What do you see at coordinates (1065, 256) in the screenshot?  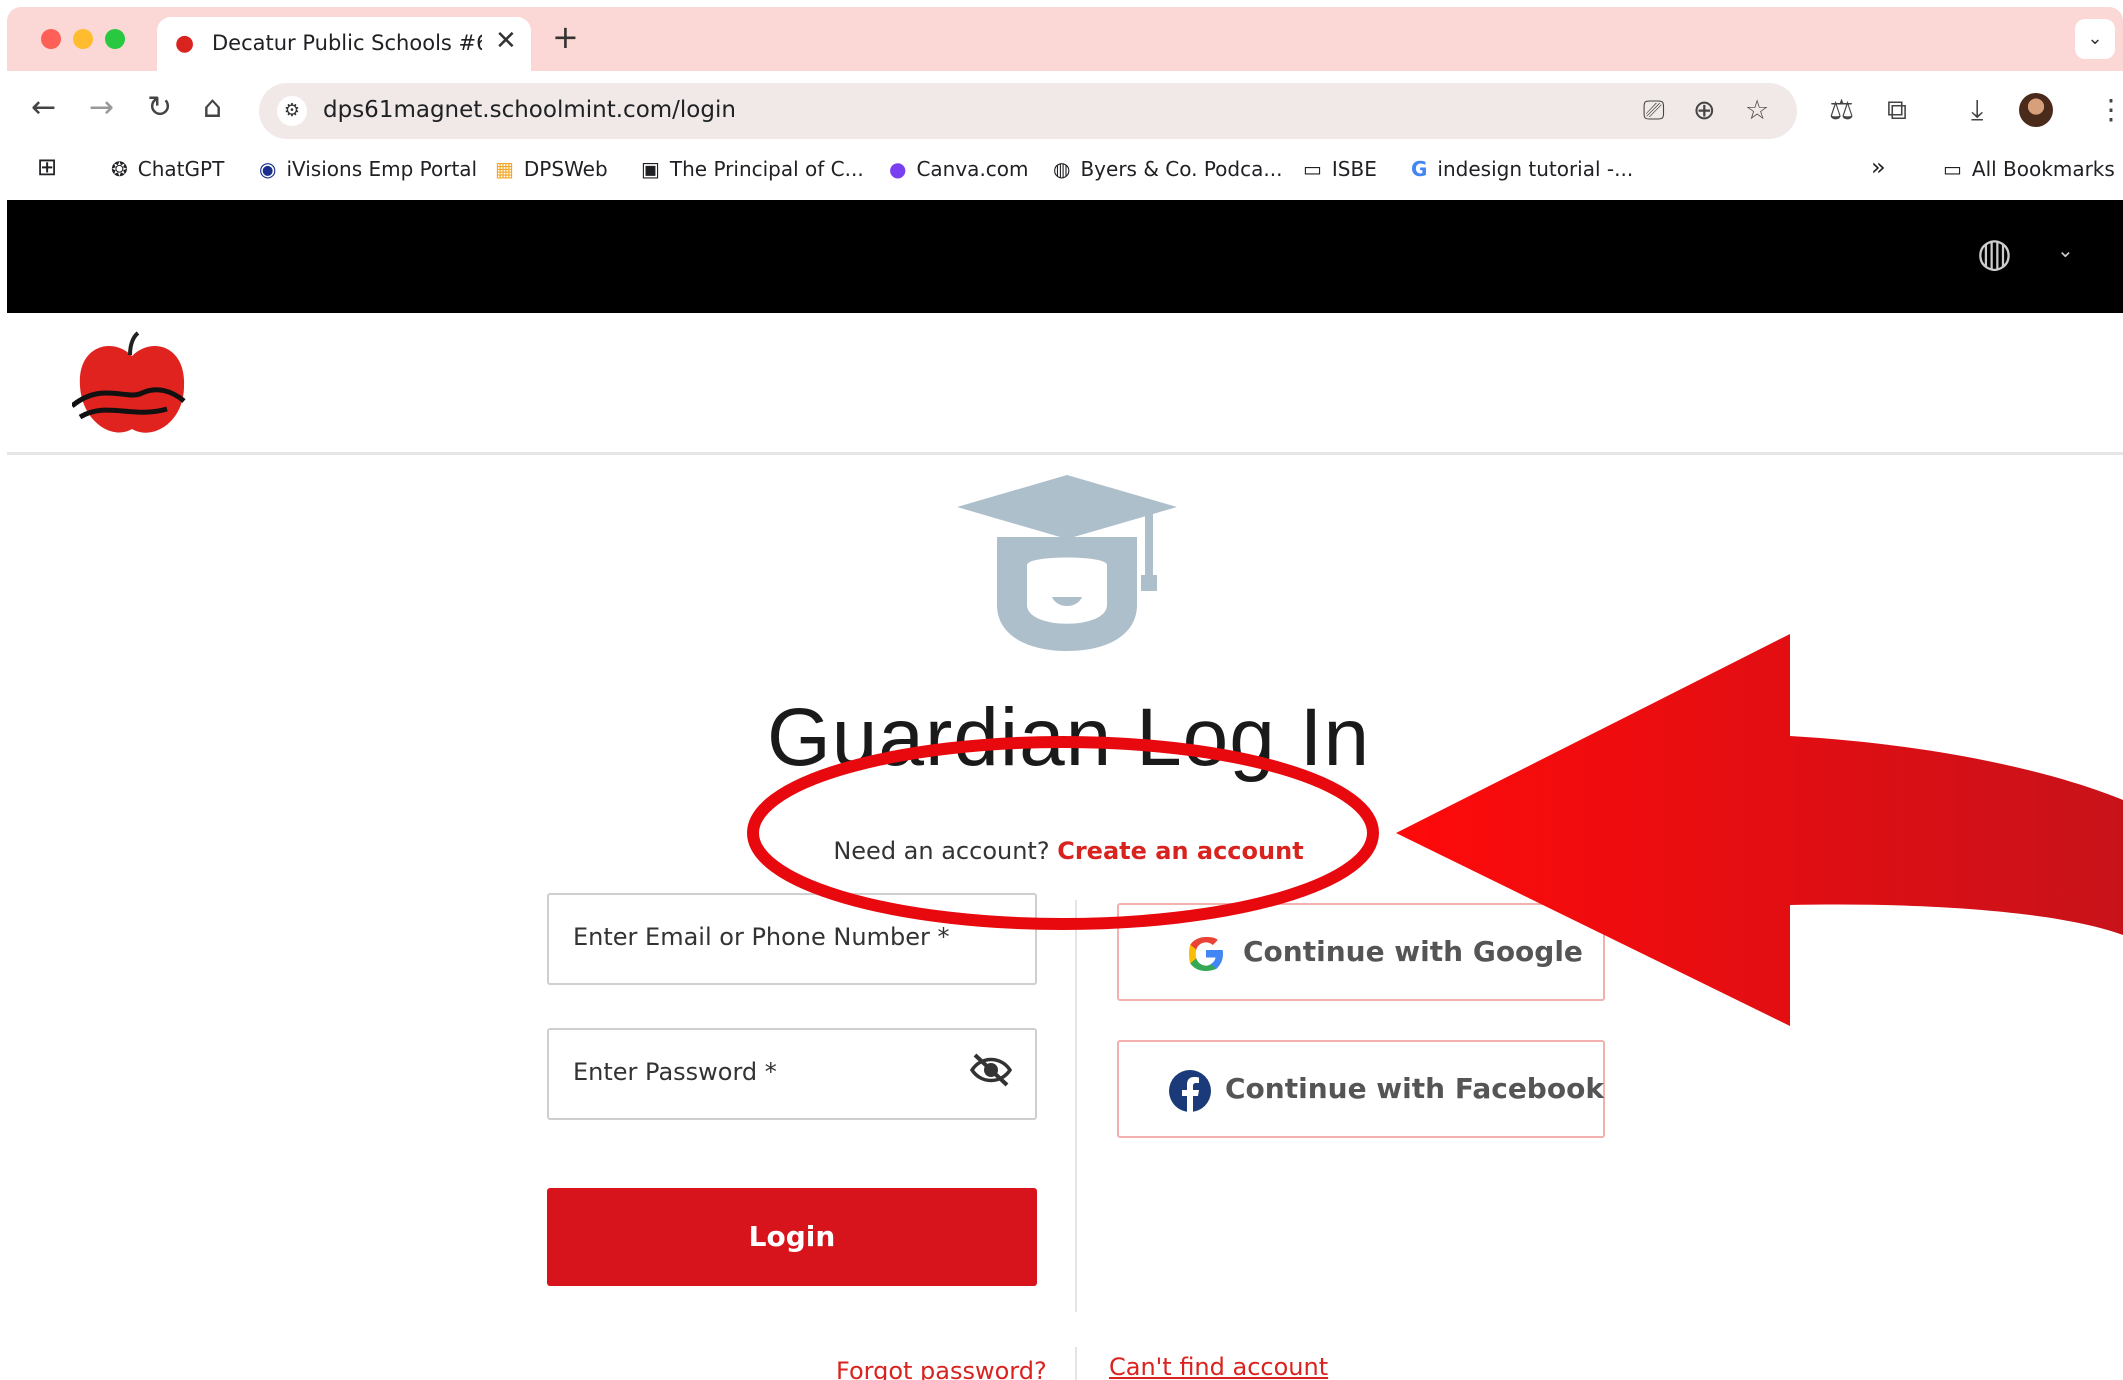 I see `site-header-bar: ◍ ⌄` at bounding box center [1065, 256].